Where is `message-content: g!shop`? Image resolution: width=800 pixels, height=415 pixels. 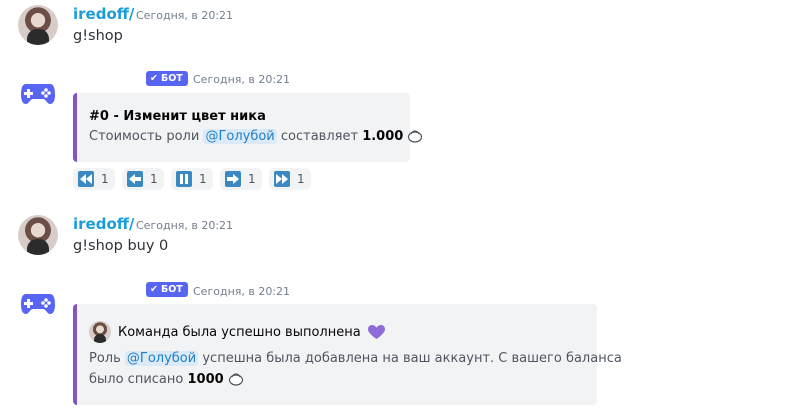
message-content: g!shop is located at coordinates (98, 36).